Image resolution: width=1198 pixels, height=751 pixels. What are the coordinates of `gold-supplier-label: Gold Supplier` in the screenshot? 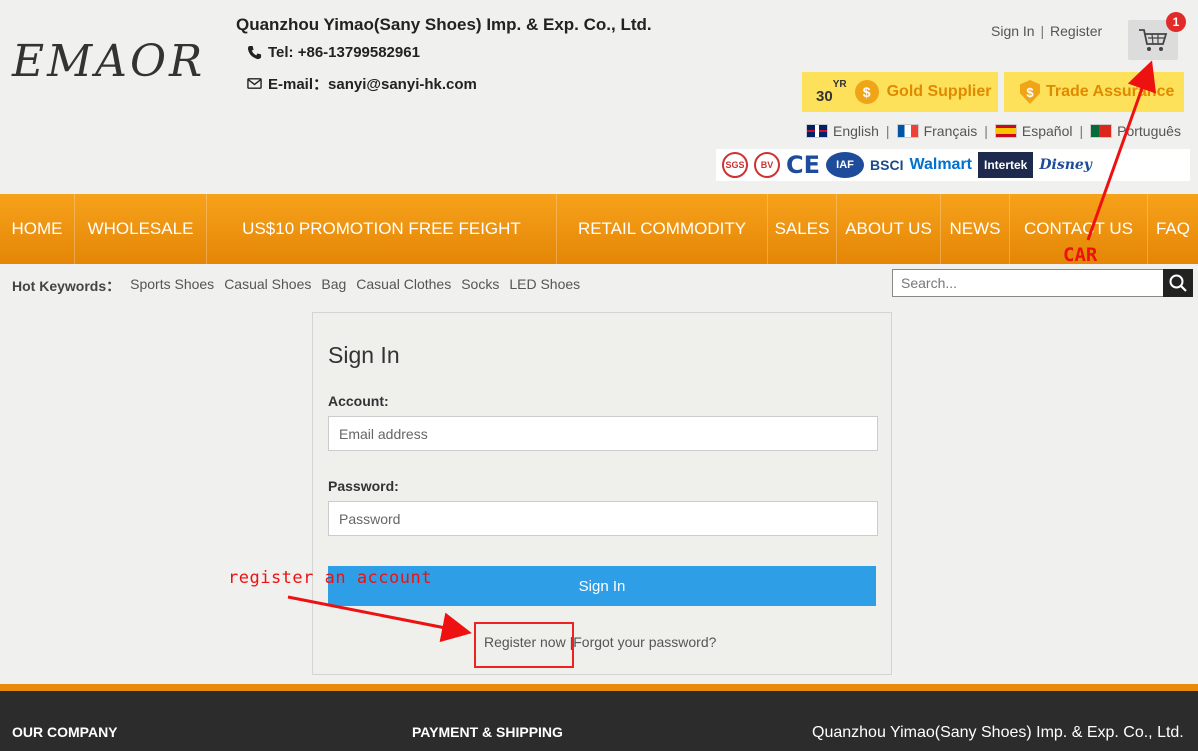 It's located at (939, 91).